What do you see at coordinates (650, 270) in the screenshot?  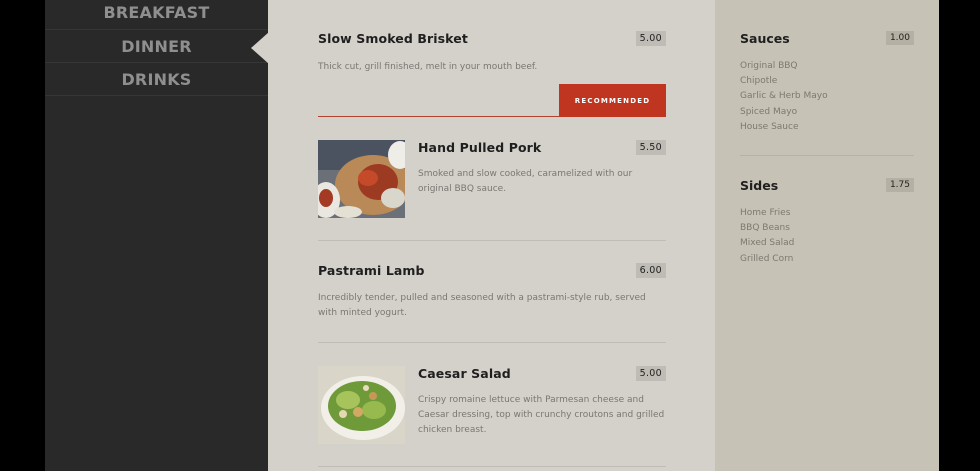 I see `price-badge: 6.00` at bounding box center [650, 270].